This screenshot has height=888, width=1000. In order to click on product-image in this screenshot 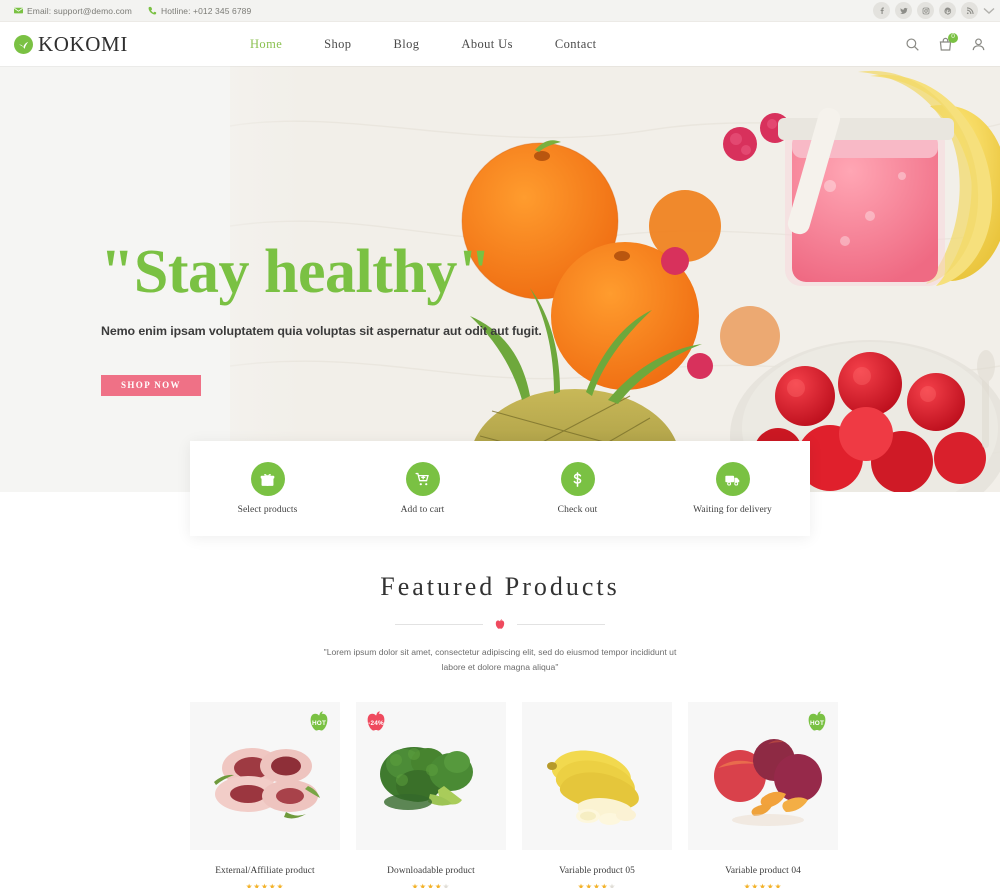, I will do `click(597, 776)`.